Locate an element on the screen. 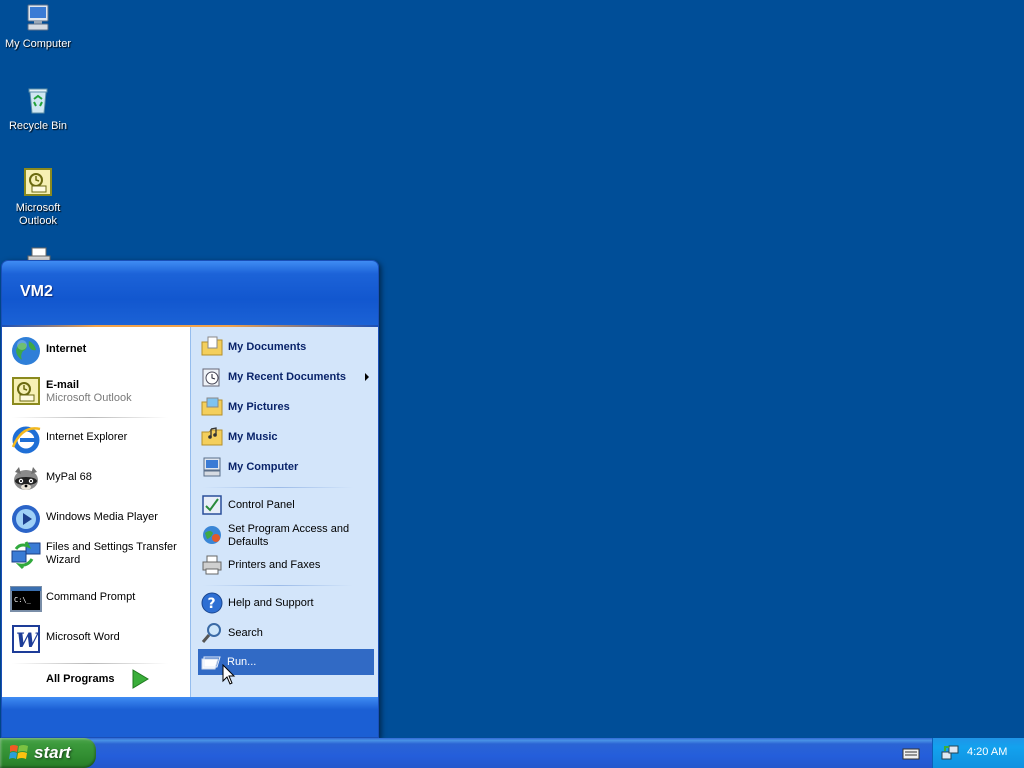  help-icon: ? is located at coordinates (212, 603).